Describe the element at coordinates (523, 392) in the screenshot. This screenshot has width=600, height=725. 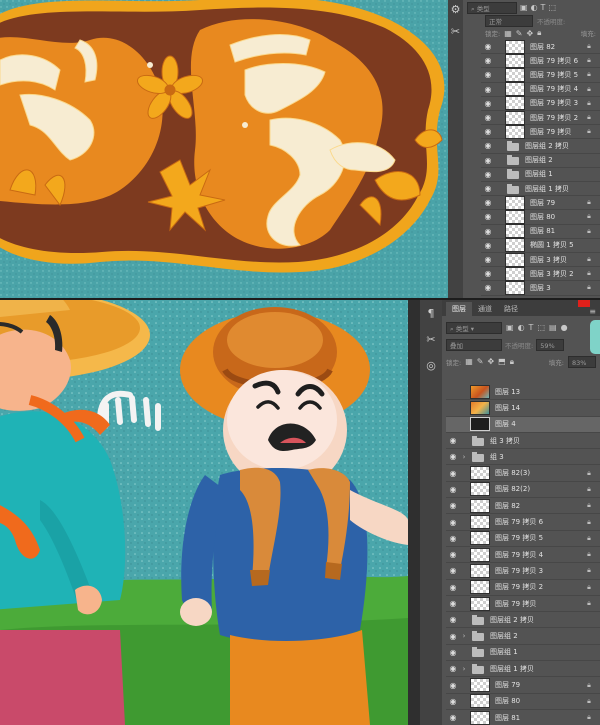
I see `layer-row: 图层 13` at that location.